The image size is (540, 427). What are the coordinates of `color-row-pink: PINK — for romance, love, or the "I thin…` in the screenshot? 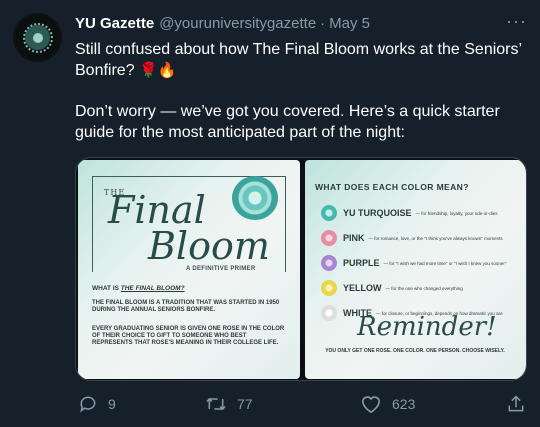 It's located at (412, 238).